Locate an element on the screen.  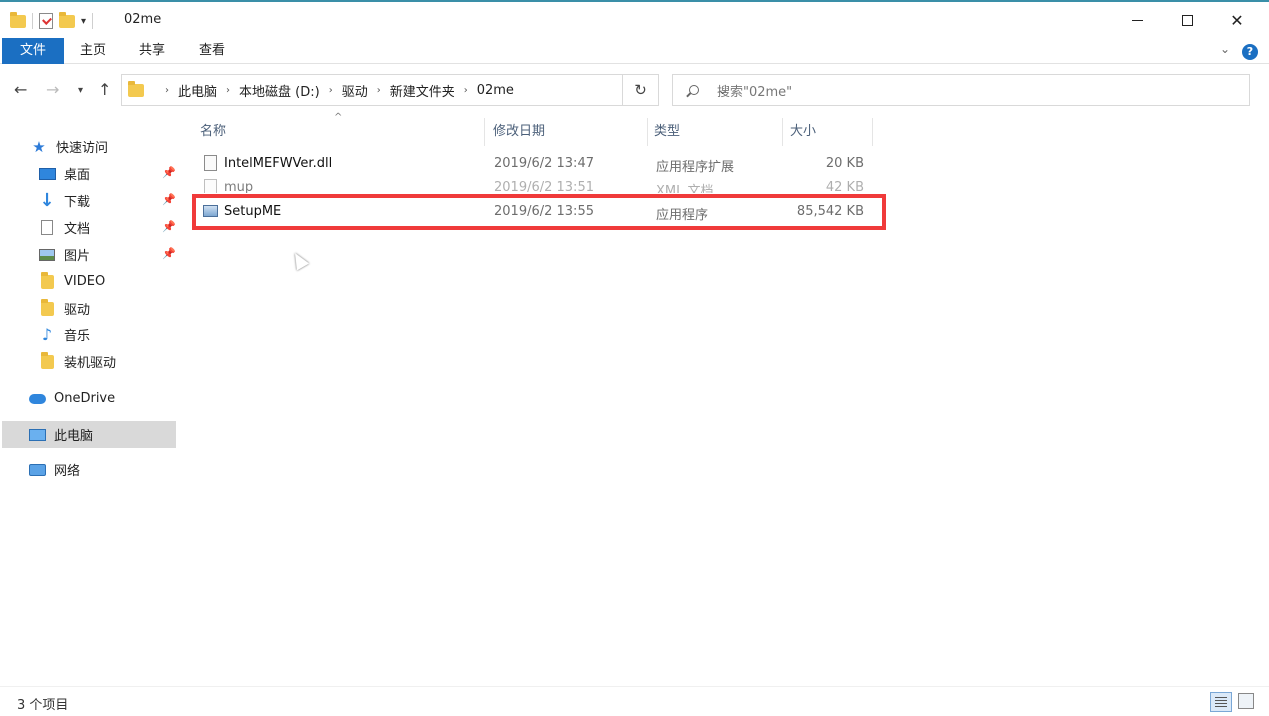
quick-access-toolbar: ▾ is located at coordinates (52, 21).